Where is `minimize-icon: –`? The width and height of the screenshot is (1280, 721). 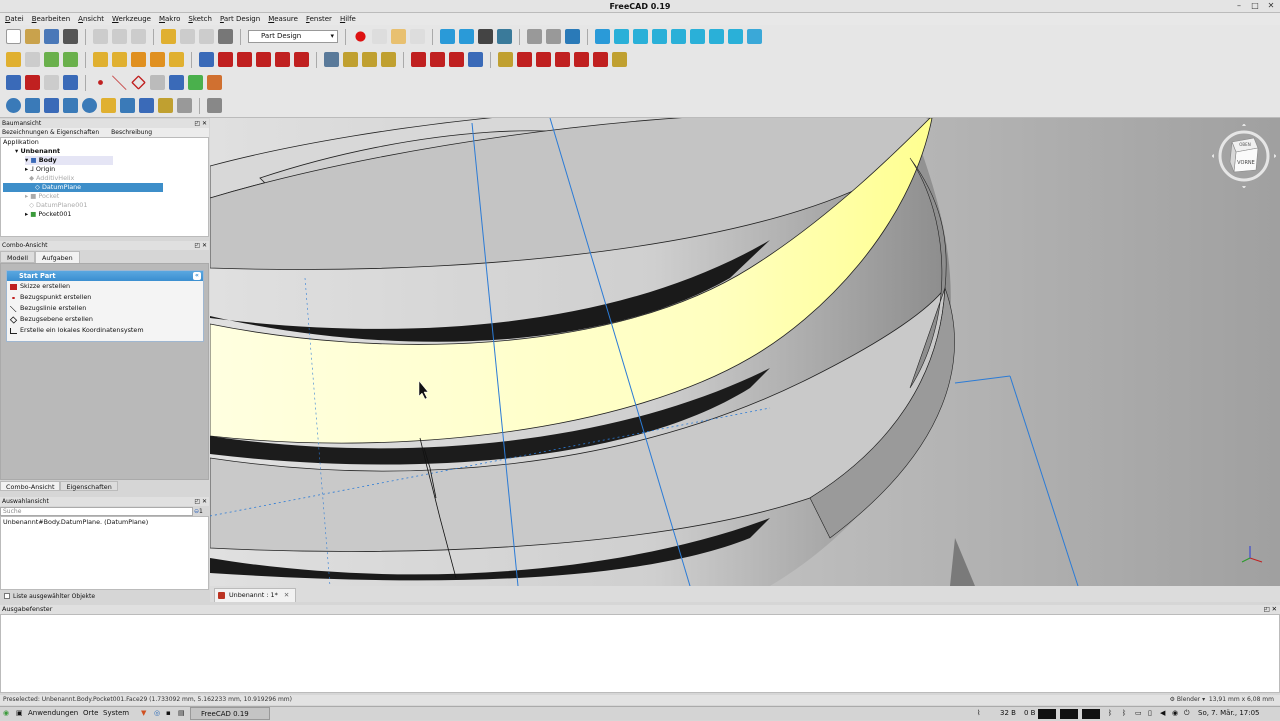
minimize-icon: – is located at coordinates (1239, 6).